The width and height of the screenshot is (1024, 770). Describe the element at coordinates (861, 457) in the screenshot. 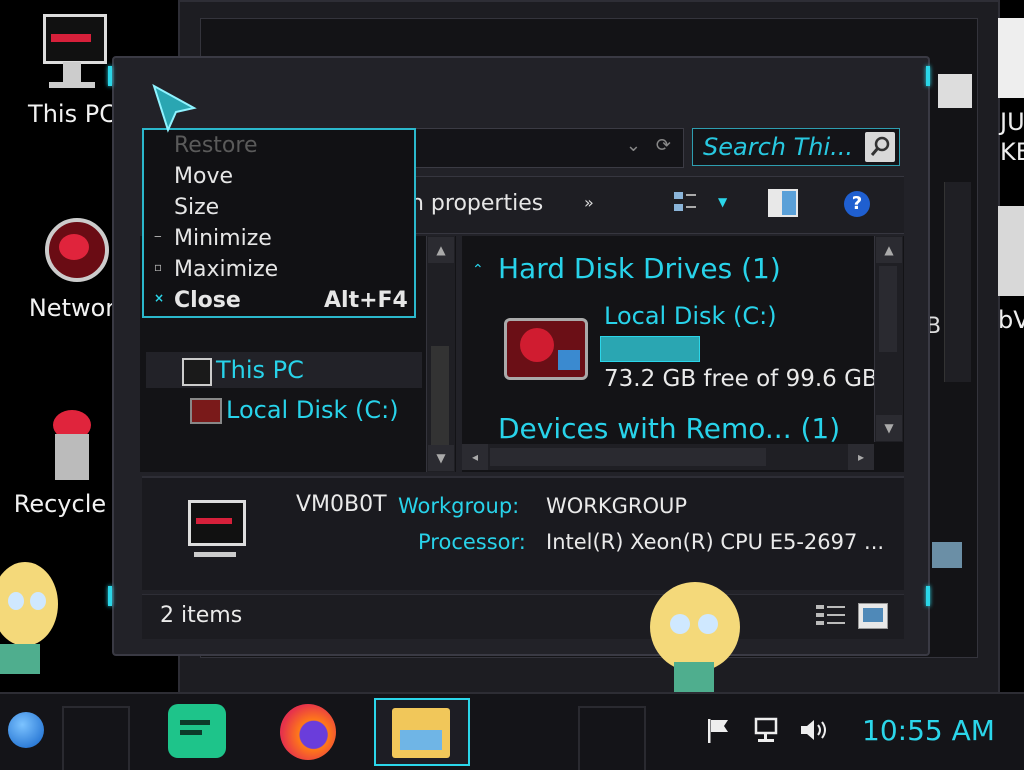

I see `scroll-right-button: ▸` at that location.